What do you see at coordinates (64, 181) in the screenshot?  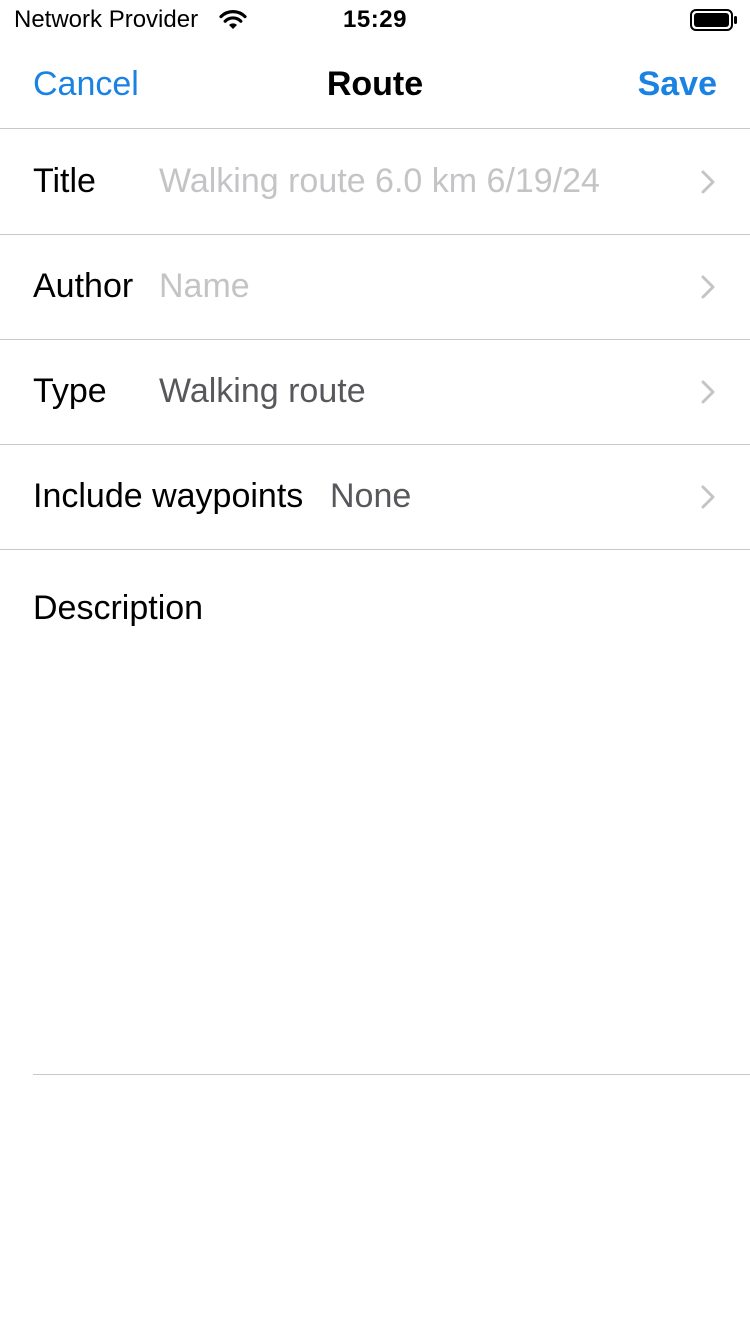 I see `title-label: Title` at bounding box center [64, 181].